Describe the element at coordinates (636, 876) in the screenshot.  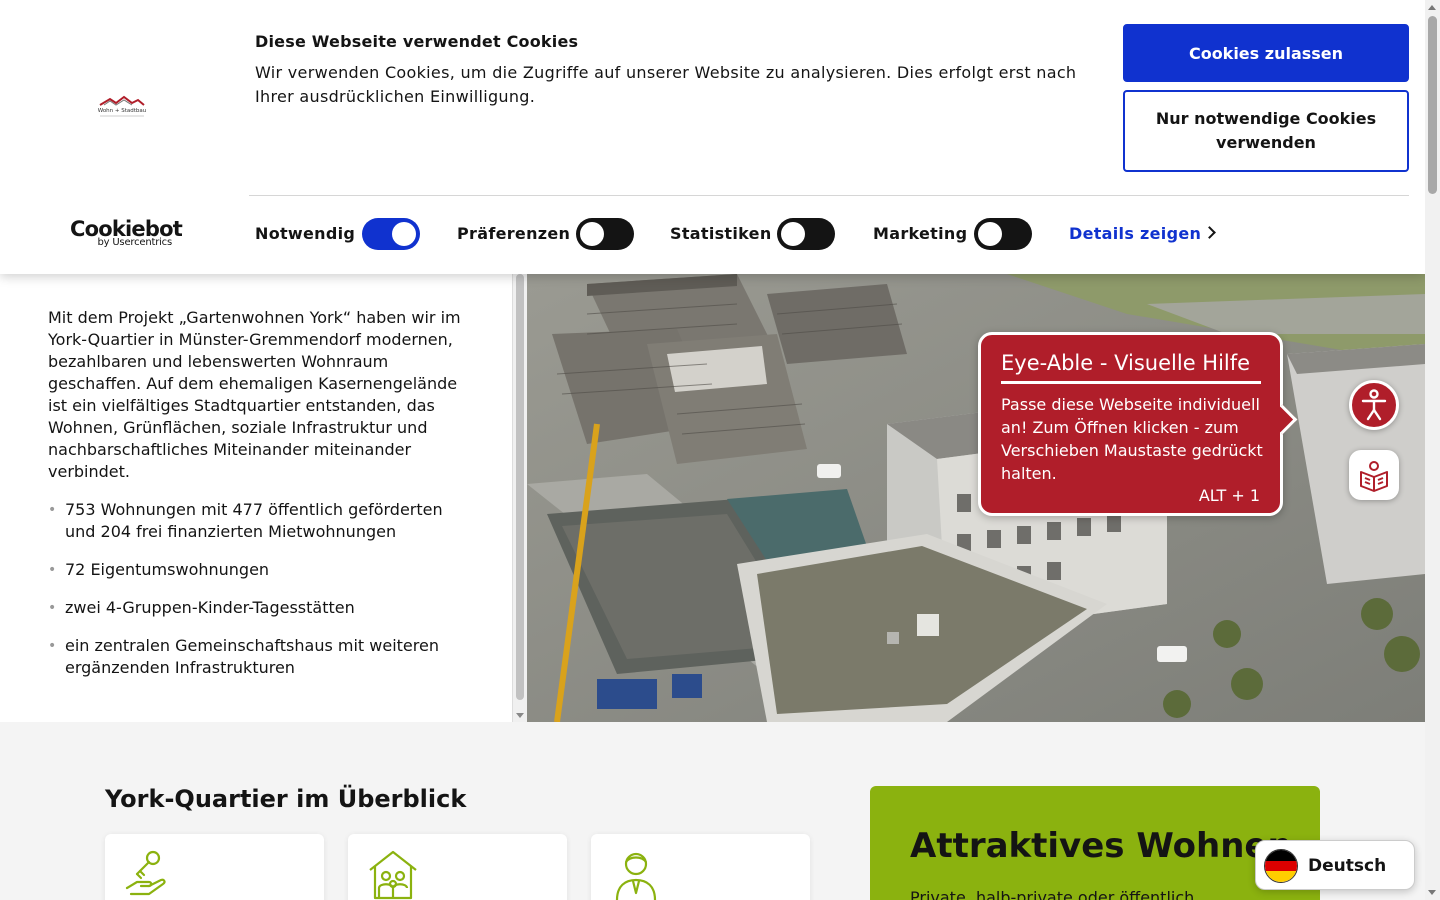
I see `person-tie-icon` at that location.